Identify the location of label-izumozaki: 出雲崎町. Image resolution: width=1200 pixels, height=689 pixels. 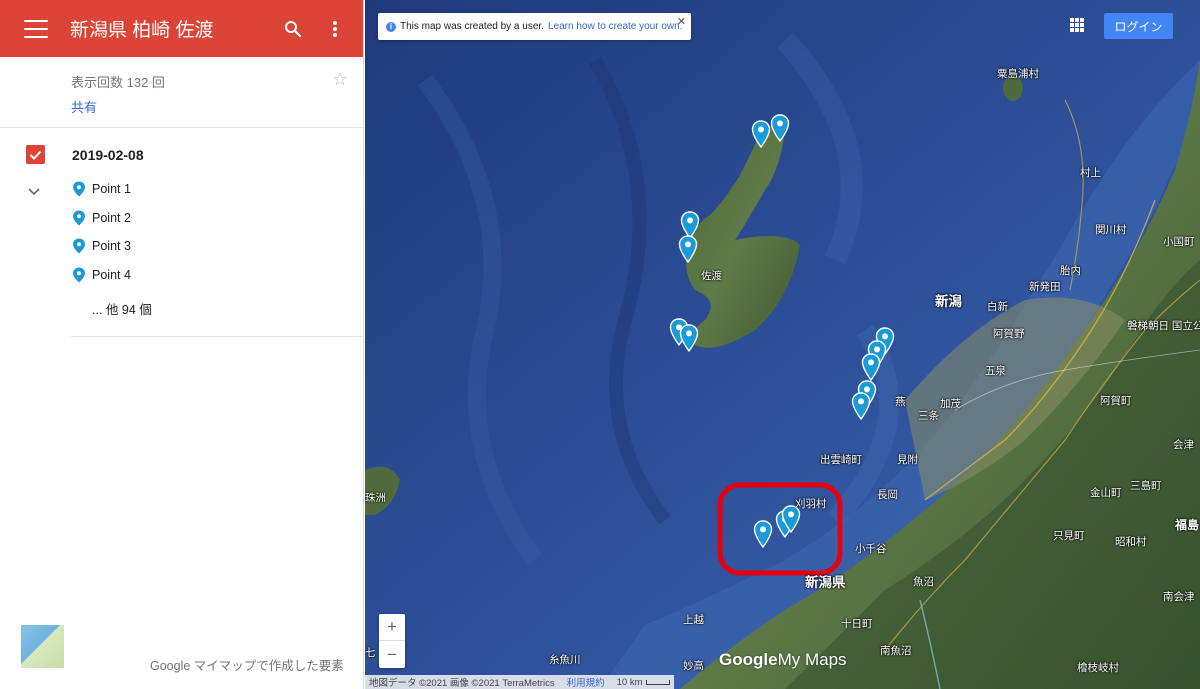
(841, 460).